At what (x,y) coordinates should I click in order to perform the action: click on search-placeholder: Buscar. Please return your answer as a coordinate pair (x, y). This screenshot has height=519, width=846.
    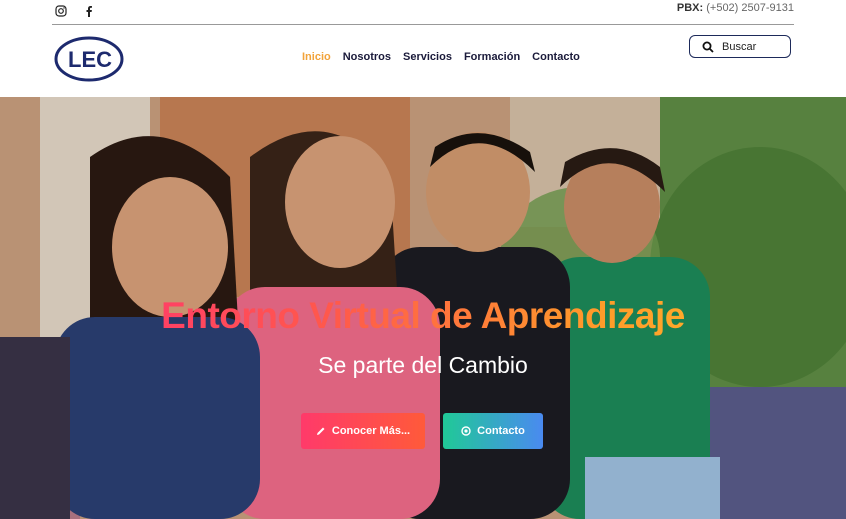
    Looking at the image, I should click on (739, 47).